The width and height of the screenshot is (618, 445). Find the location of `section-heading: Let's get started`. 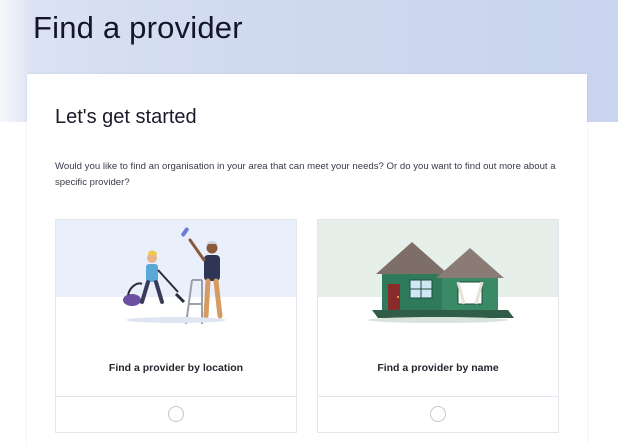

section-heading: Let's get started is located at coordinates (126, 117).